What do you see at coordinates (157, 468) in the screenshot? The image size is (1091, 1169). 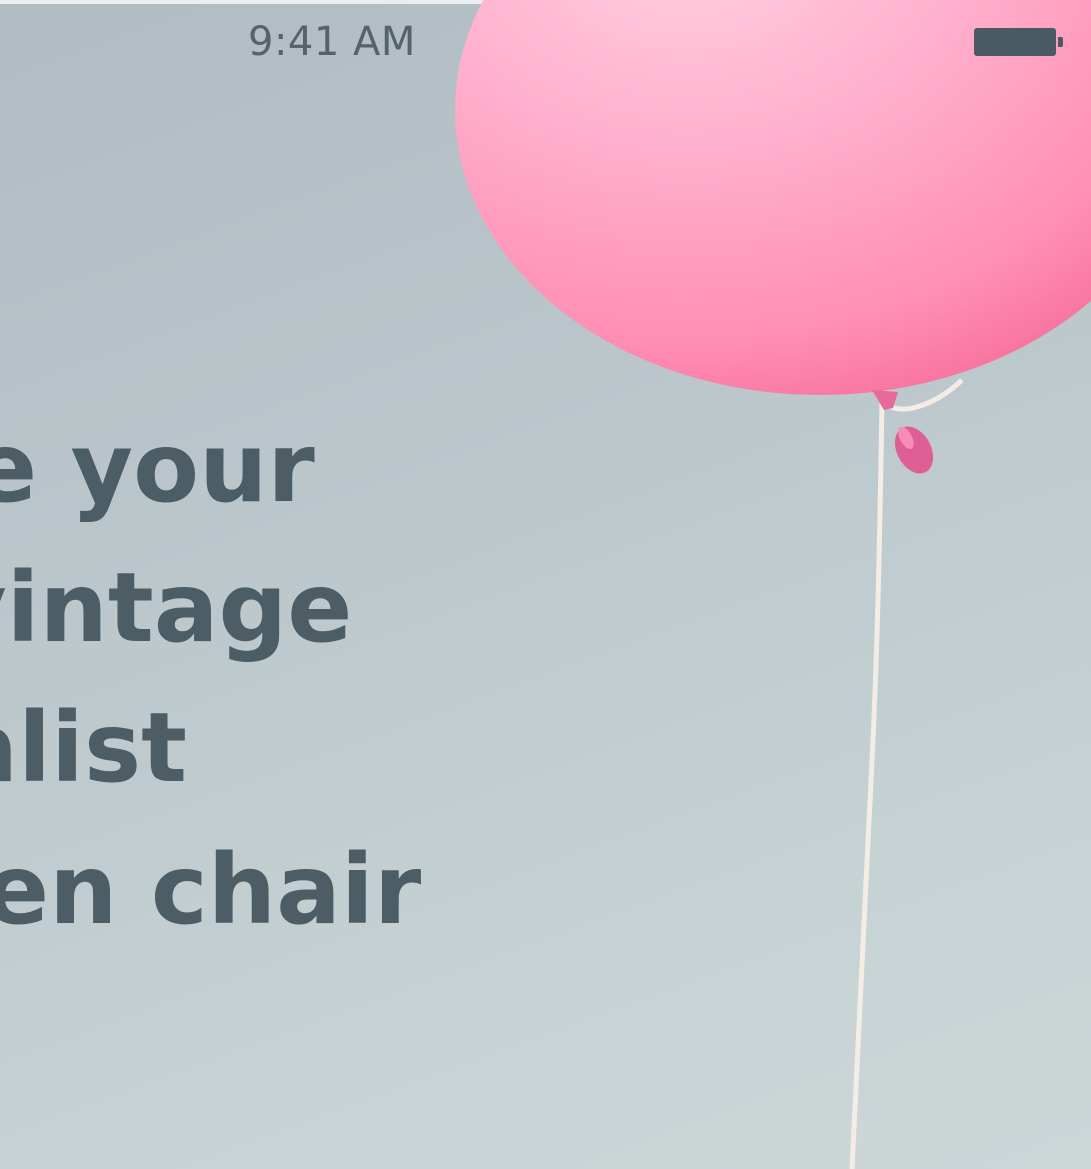 I see `headline-line: e your` at bounding box center [157, 468].